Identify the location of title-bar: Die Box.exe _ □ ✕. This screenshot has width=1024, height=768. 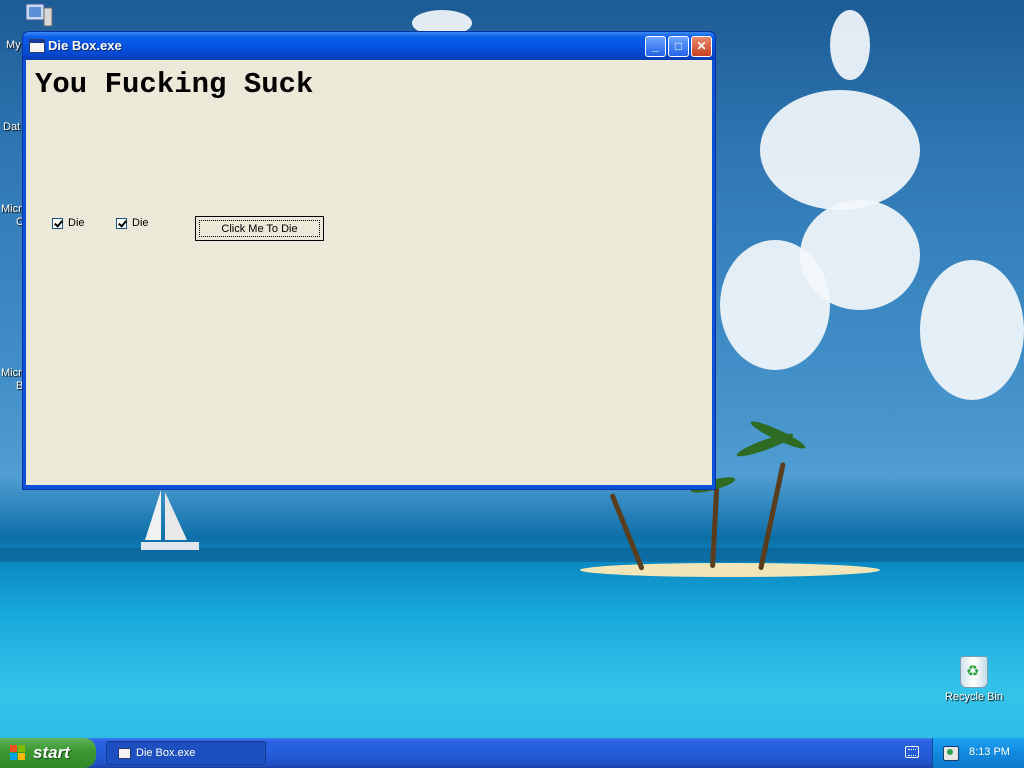
(369, 46).